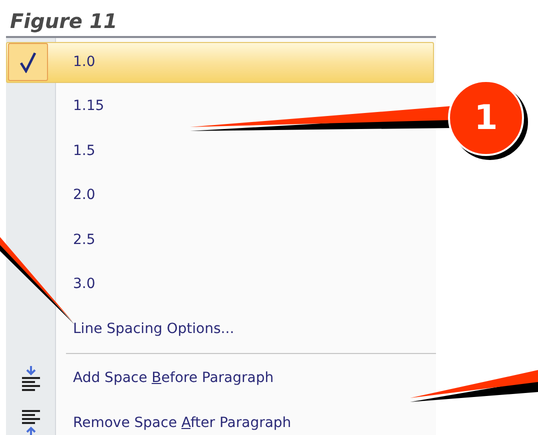 Image resolution: width=538 pixels, height=435 pixels. Describe the element at coordinates (84, 195) in the screenshot. I see `menu-item: 2.0` at that location.